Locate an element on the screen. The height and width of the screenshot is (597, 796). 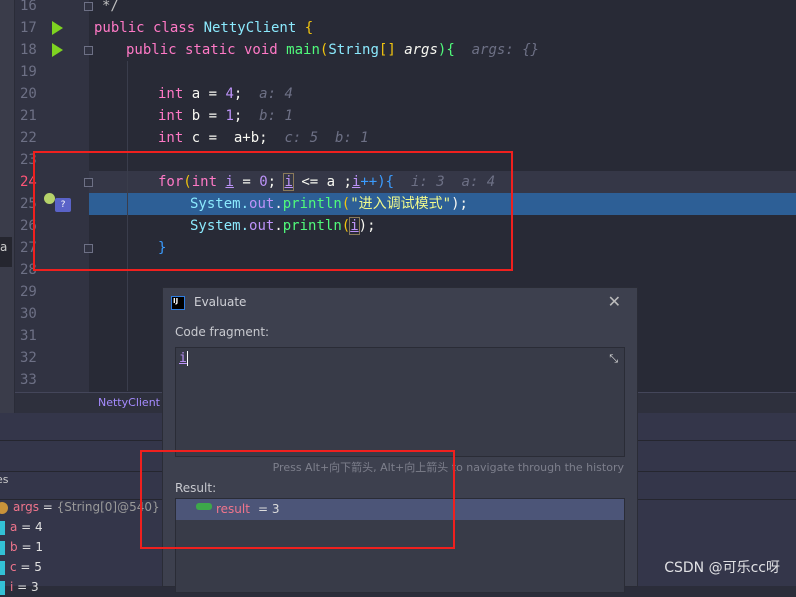
code-token: c = a+b; is located at coordinates (229, 138).